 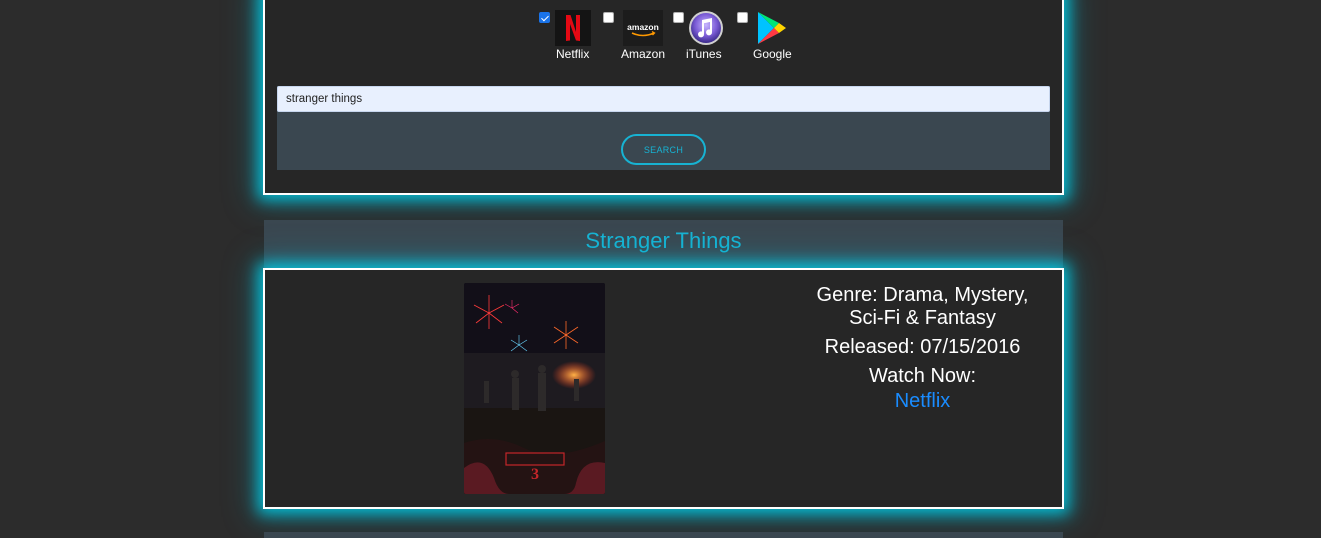 I want to click on poster-image: 3, so click(x=534, y=388).